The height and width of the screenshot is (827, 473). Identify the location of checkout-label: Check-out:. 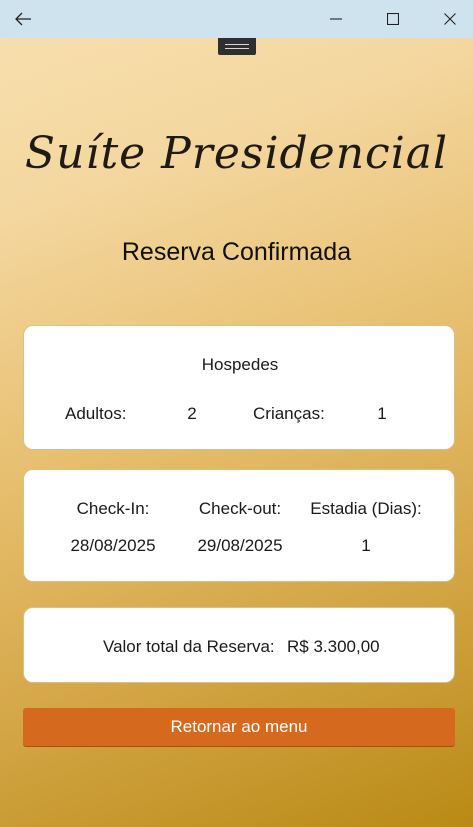
(240, 508).